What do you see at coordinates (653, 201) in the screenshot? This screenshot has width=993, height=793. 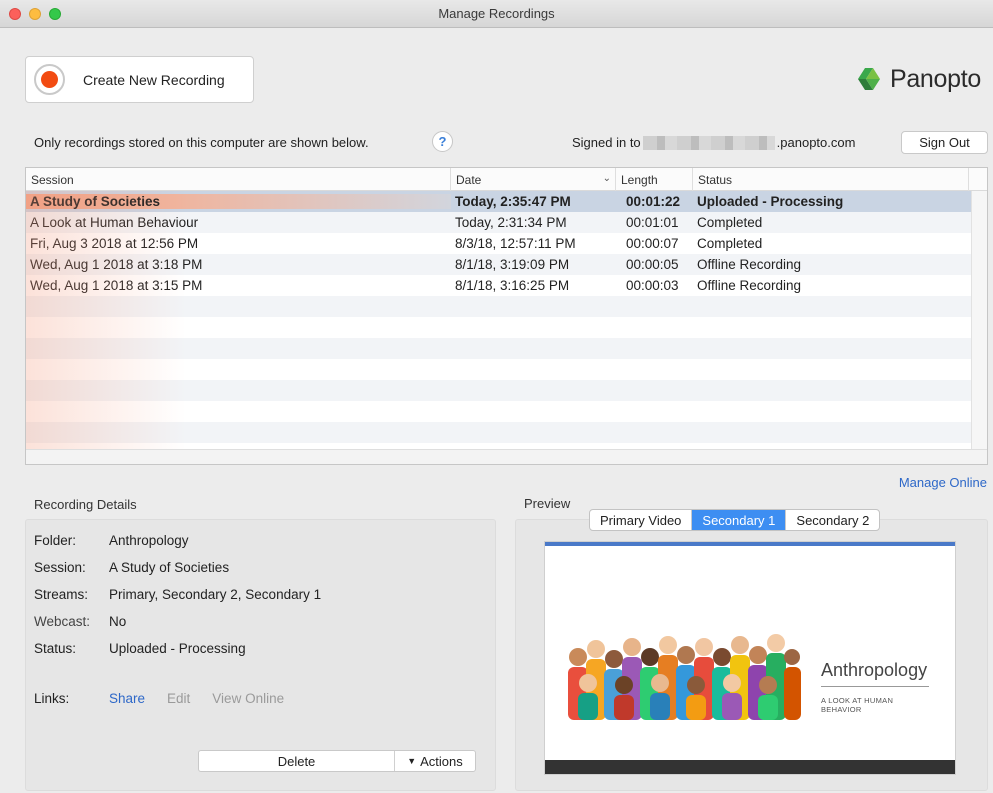 I see `cell-length: 00:01:22` at bounding box center [653, 201].